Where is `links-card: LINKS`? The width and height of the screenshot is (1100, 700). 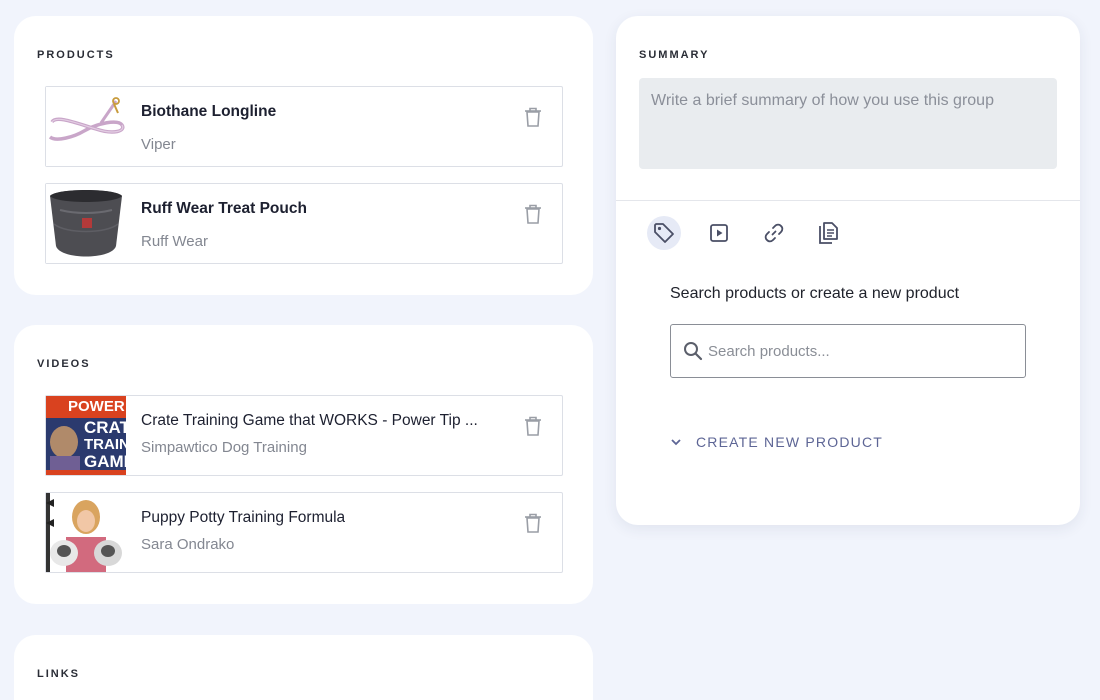
links-card: LINKS is located at coordinates (303, 667).